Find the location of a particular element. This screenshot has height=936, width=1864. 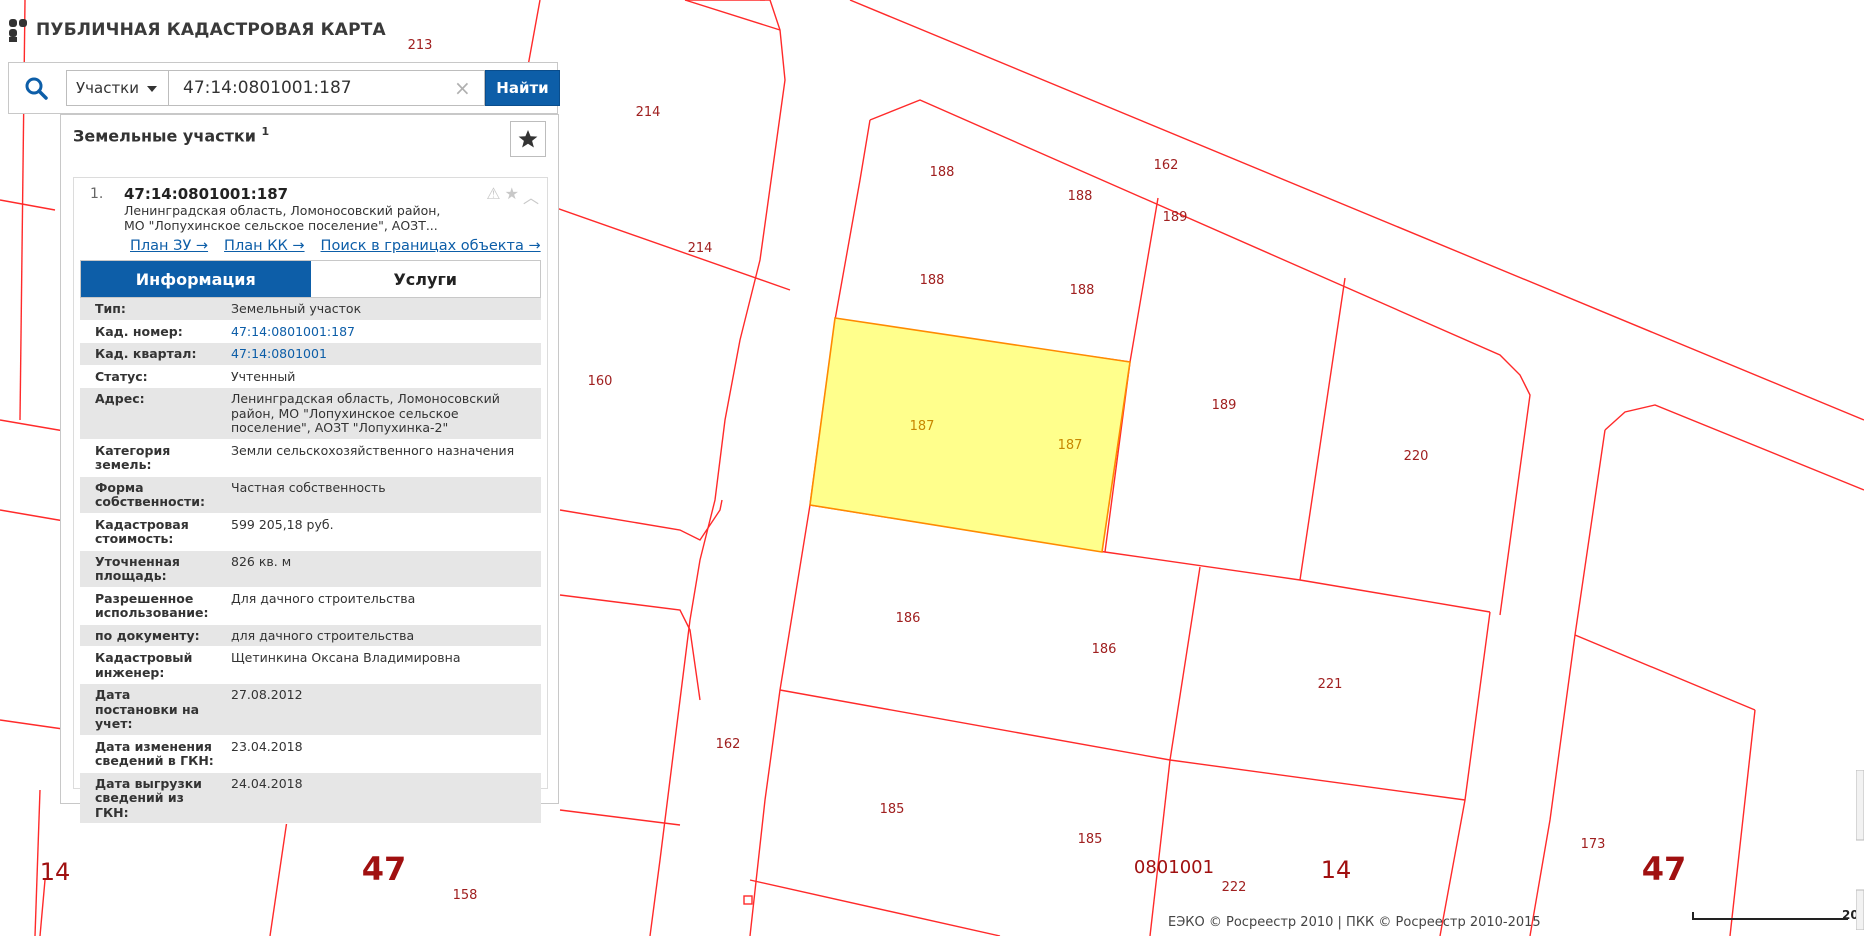

find-button: Найти is located at coordinates (522, 88).